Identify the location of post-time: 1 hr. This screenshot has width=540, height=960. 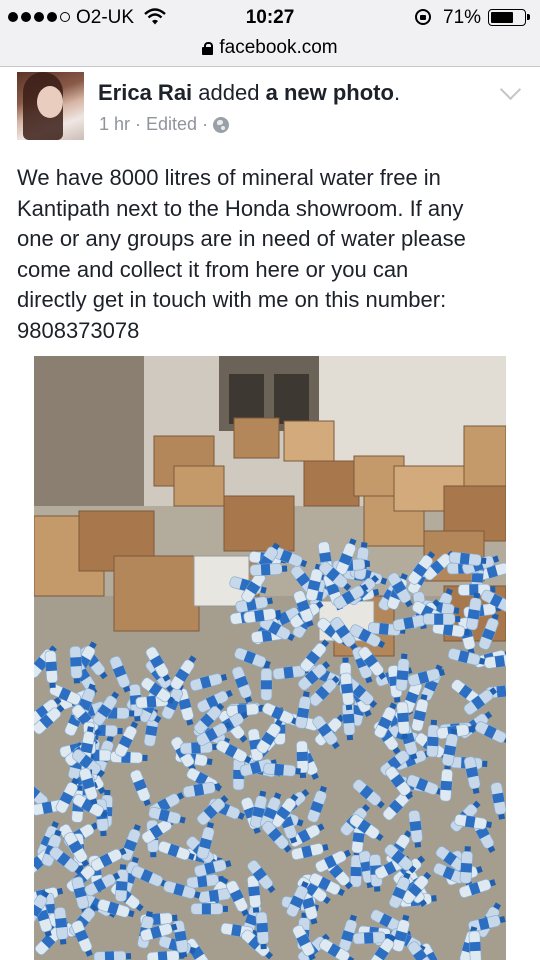
(114, 124).